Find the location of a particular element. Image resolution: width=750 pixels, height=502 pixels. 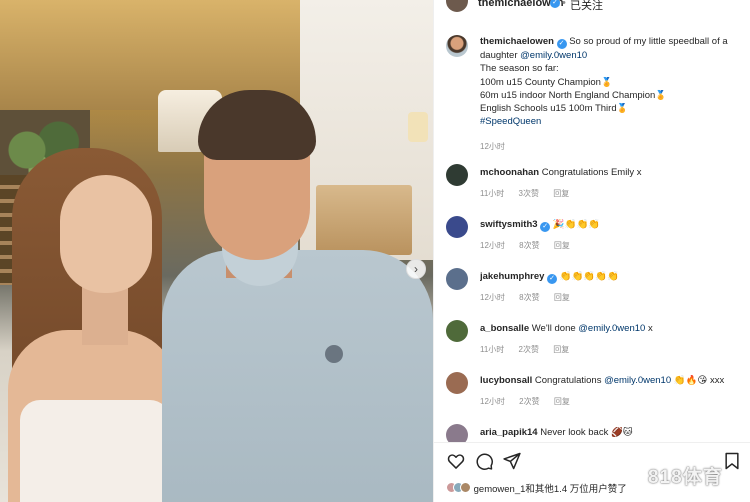

chevron-right-icon: › is located at coordinates (416, 269).